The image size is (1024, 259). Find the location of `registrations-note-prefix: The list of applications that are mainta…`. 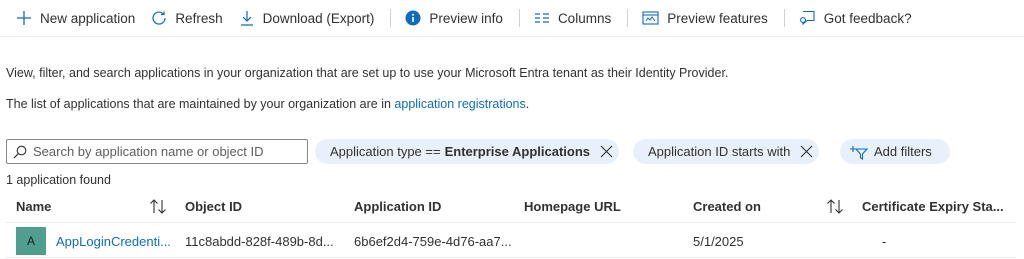

registrations-note-prefix: The list of applications that are mainta… is located at coordinates (200, 104).